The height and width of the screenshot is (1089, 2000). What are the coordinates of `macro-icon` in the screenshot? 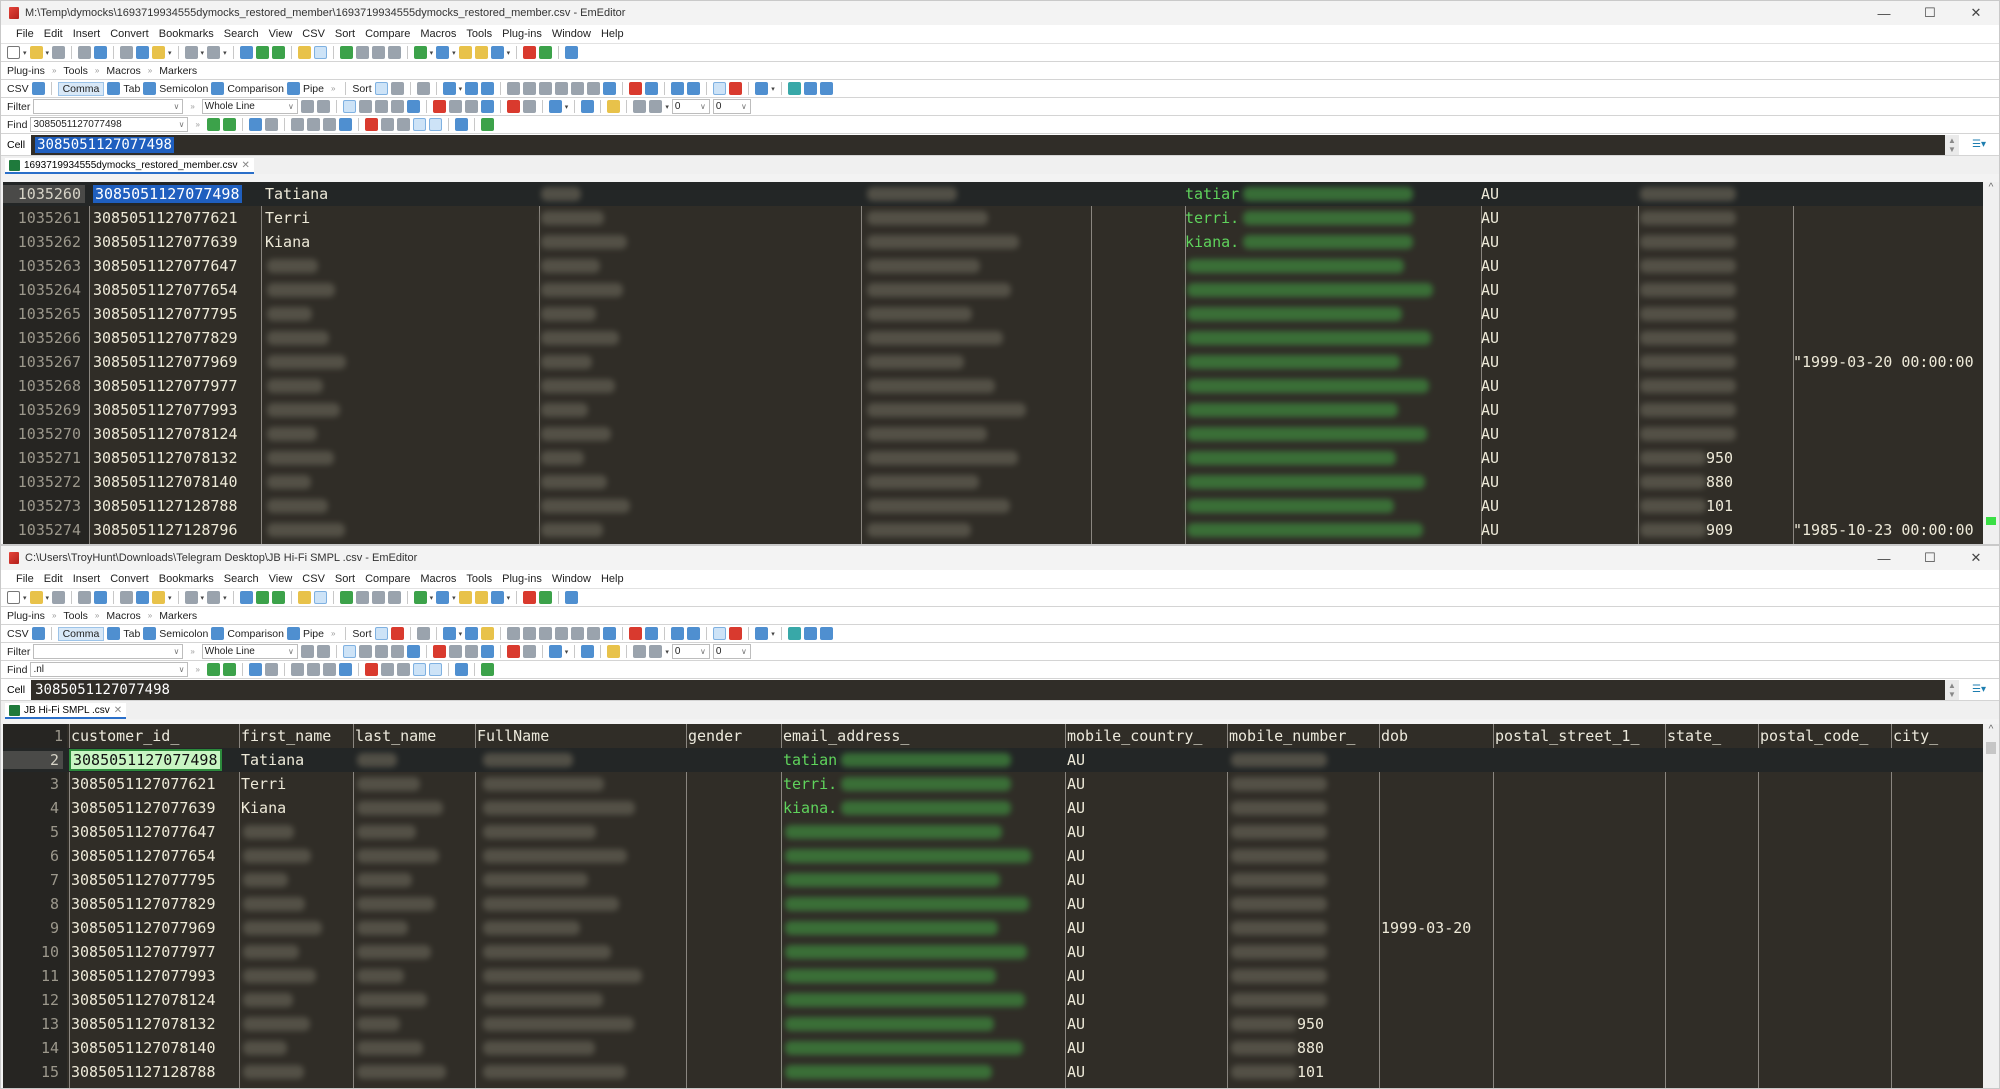 It's located at (497, 52).